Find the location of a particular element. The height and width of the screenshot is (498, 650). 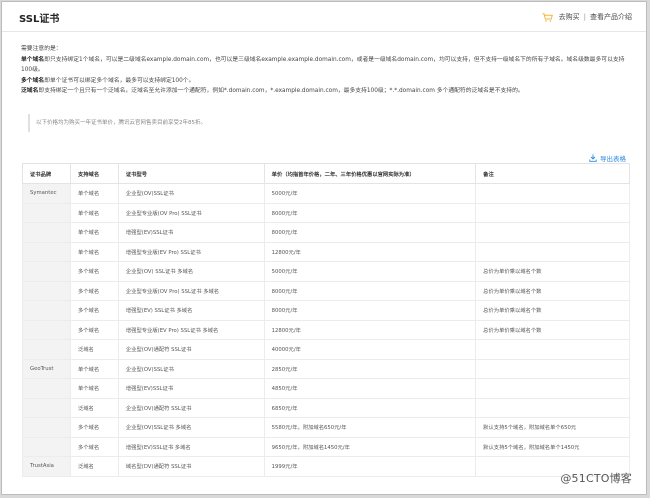

table-row: 泛域名 企业型(OV)通配符 SSL证书 6850元/年 is located at coordinates (326, 407).